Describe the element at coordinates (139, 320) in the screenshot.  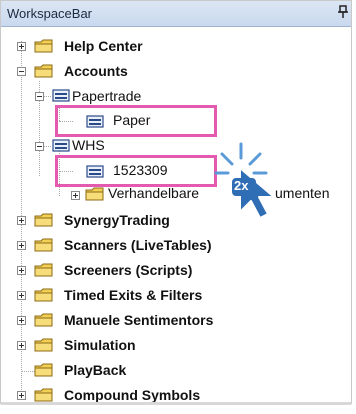
I see `tree-label: Manuele Sentimentors` at that location.